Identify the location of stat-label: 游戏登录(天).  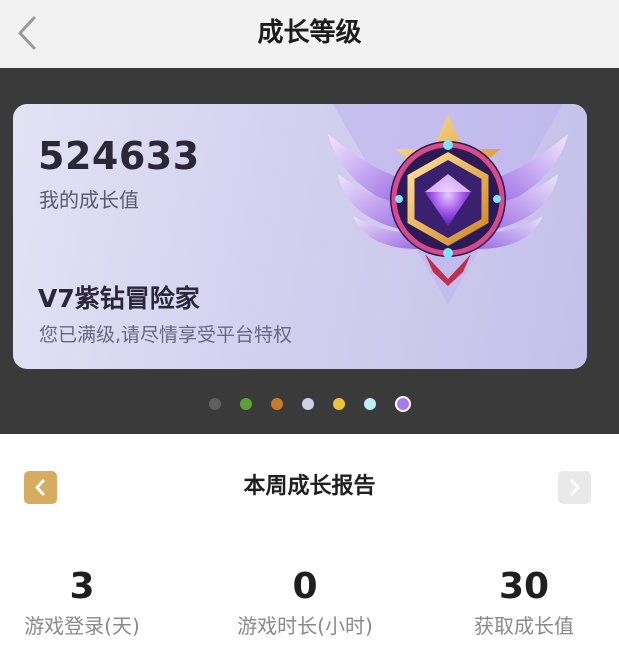
(82, 626).